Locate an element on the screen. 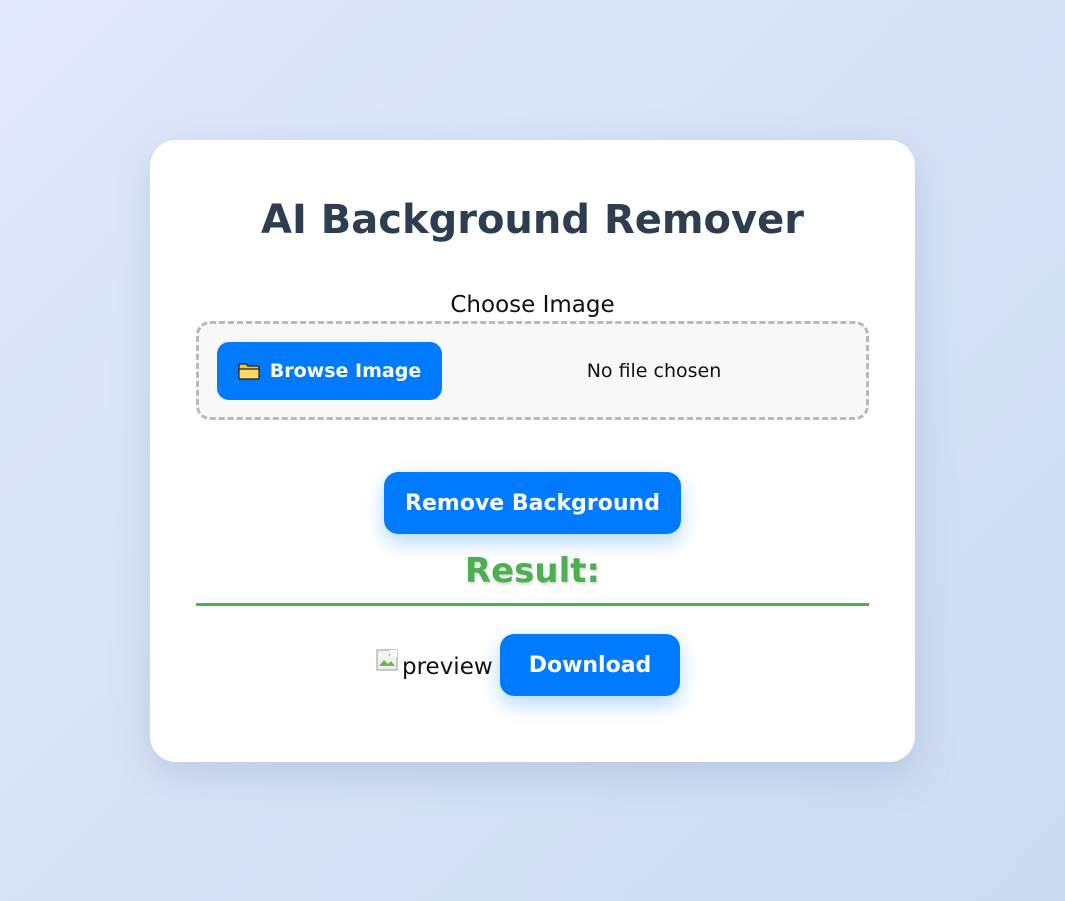  result-divider is located at coordinates (532, 604).